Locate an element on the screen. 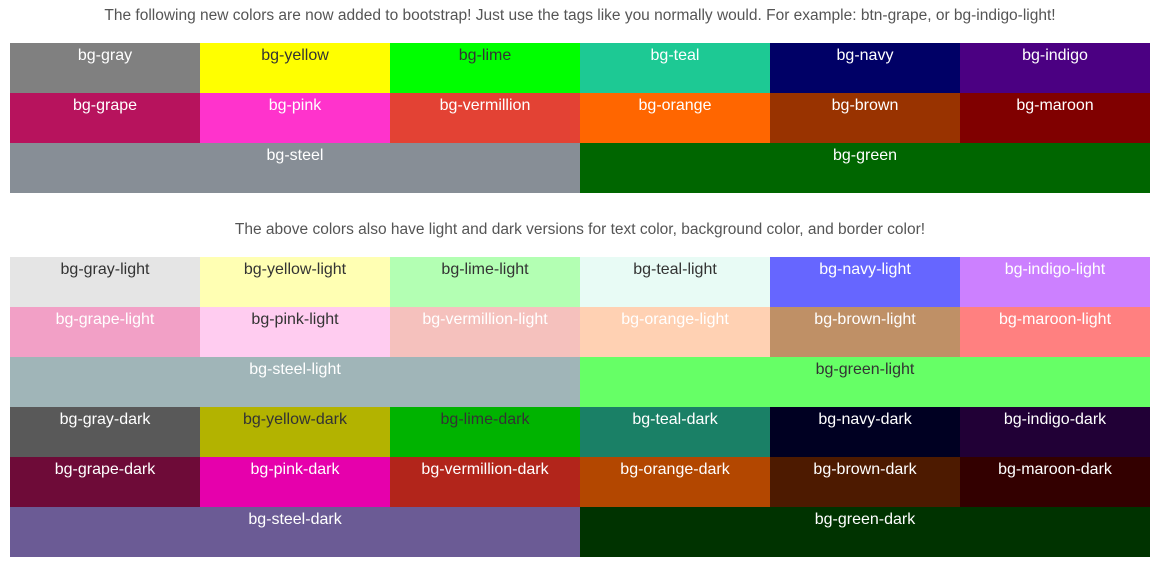 Image resolution: width=1162 pixels, height=566 pixels. color-swatch-bg-lime: bg-lime is located at coordinates (485, 68).